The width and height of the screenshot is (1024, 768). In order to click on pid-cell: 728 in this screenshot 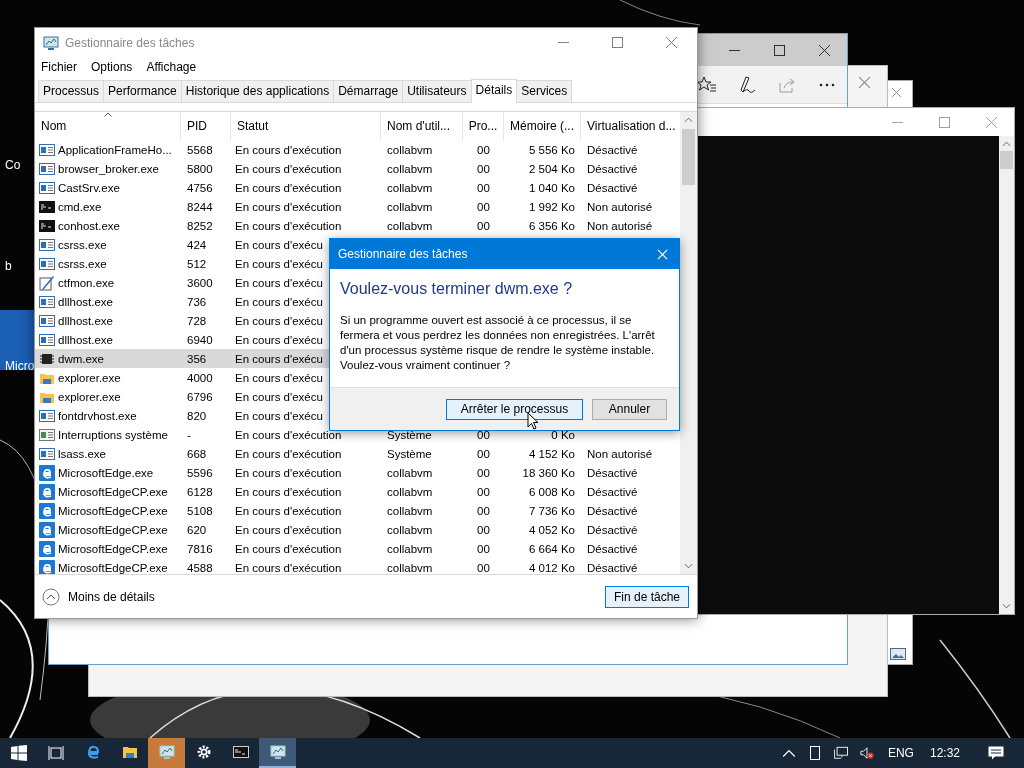, I will do `click(197, 320)`.